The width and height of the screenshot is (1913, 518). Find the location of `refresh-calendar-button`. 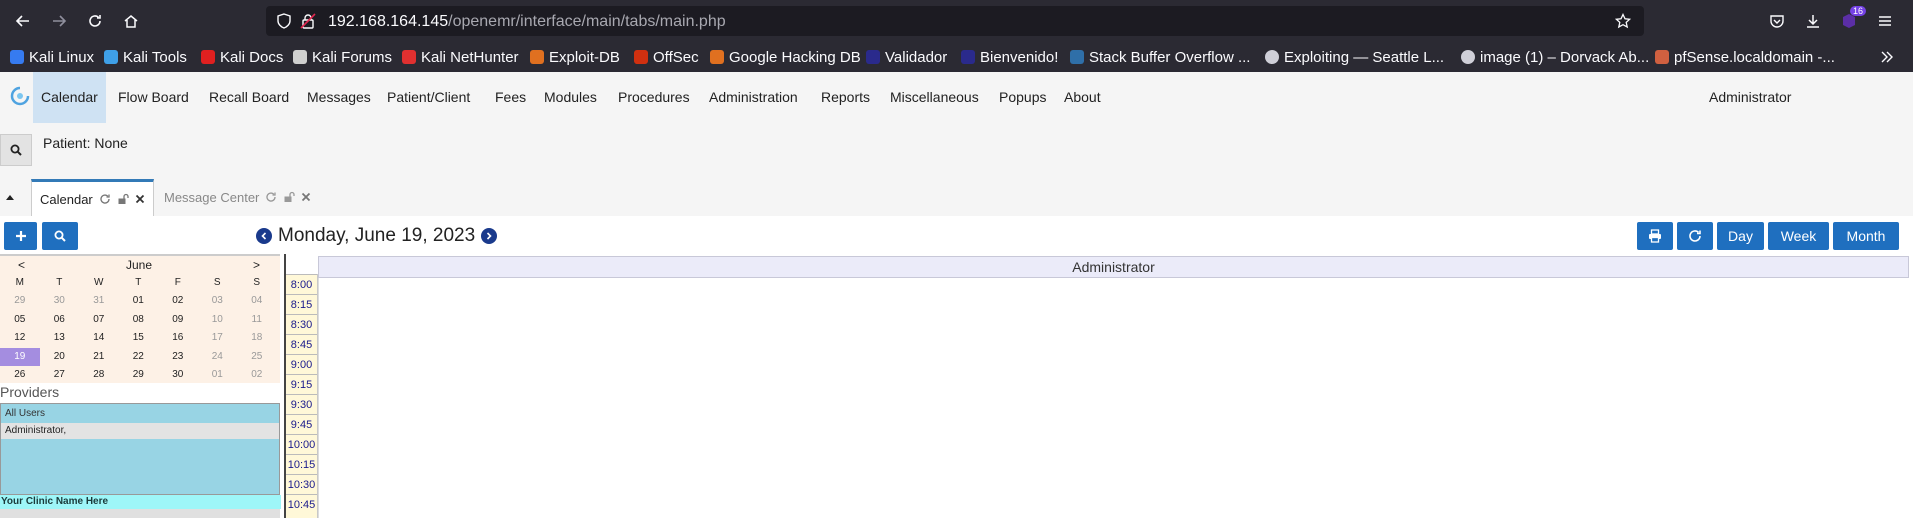

refresh-calendar-button is located at coordinates (1695, 236).